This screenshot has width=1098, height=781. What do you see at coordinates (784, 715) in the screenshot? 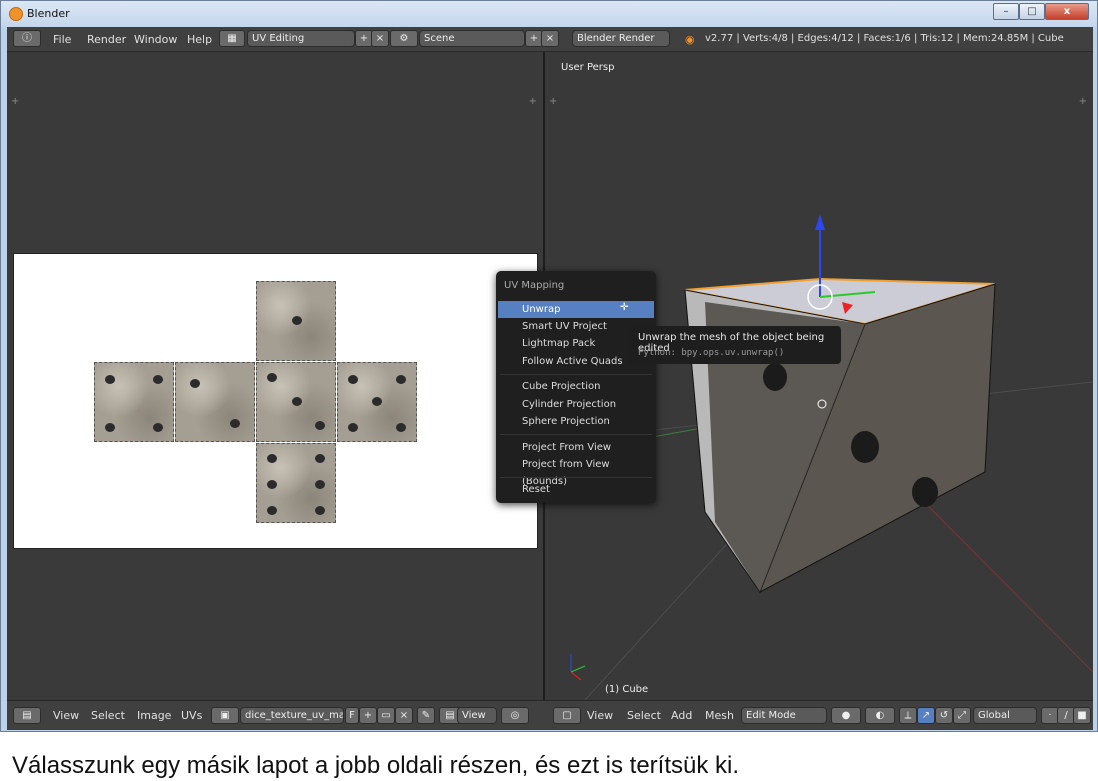
I see `mode-select: Edit Mode` at bounding box center [784, 715].